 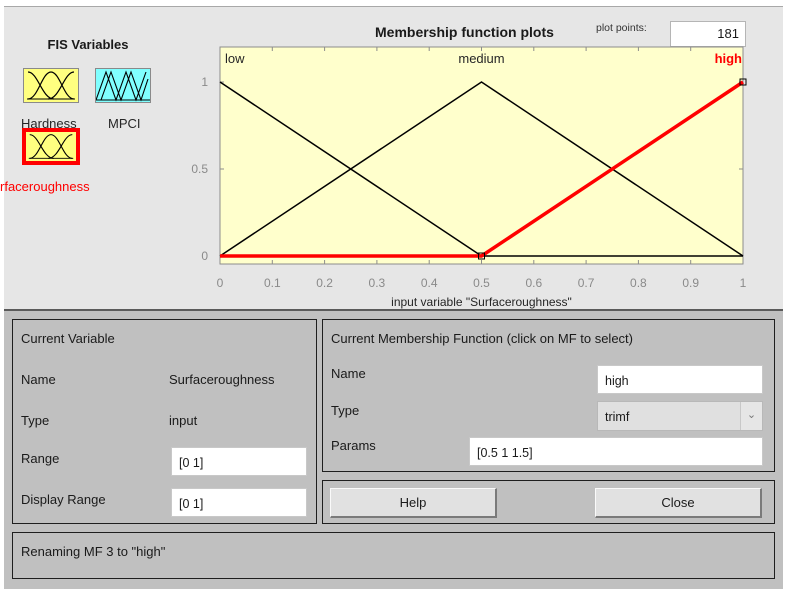 I want to click on x-tick-label: 0.2, so click(x=324, y=283).